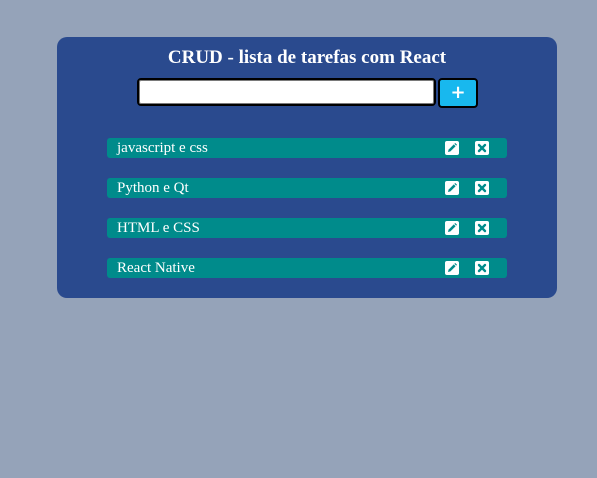  What do you see at coordinates (307, 148) in the screenshot?
I see `task-item: javascript e css` at bounding box center [307, 148].